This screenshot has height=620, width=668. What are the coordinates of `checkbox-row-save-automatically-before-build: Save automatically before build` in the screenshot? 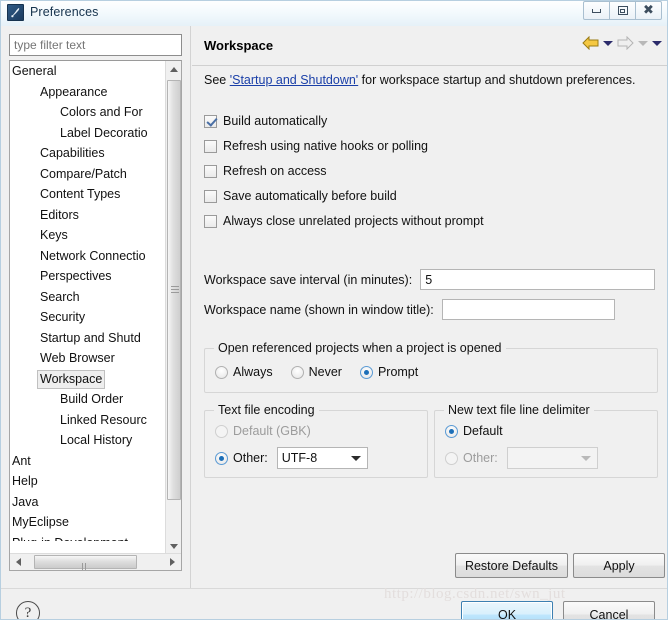 It's located at (300, 196).